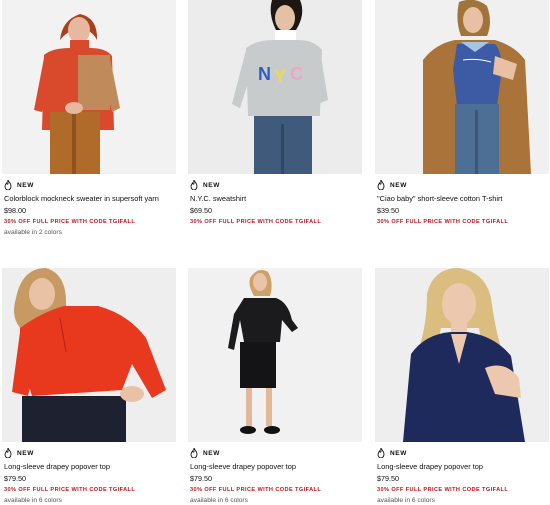 Image resolution: width=550 pixels, height=505 pixels. What do you see at coordinates (275, 87) in the screenshot?
I see `product-image: N Y C` at bounding box center [275, 87].